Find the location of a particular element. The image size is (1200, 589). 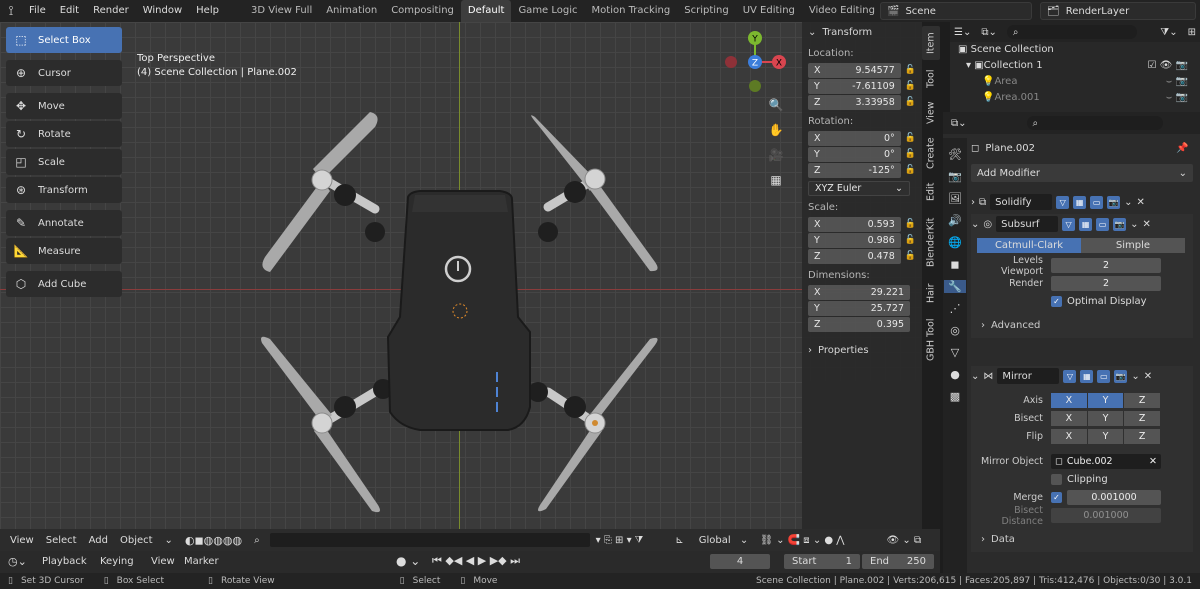

clipping-checkbox is located at coordinates (1056, 479).